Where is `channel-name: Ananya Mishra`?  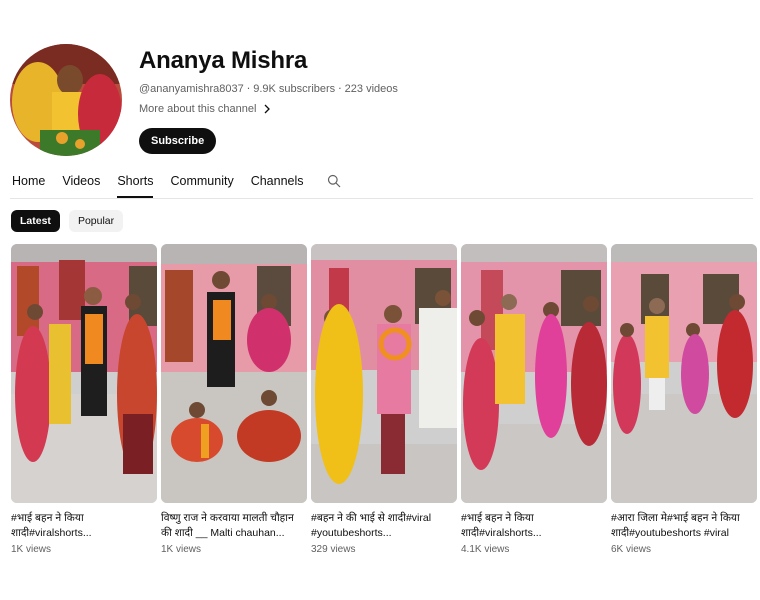
channel-name: Ananya Mishra is located at coordinates (223, 60).